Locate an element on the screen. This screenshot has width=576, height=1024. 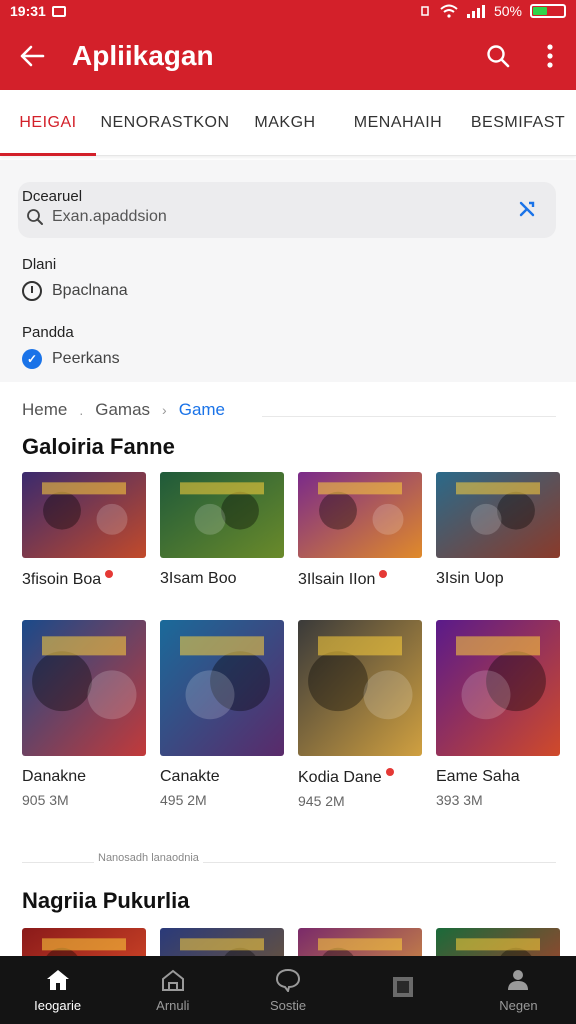
chevron-right-icon: › is located at coordinates (164, 410).